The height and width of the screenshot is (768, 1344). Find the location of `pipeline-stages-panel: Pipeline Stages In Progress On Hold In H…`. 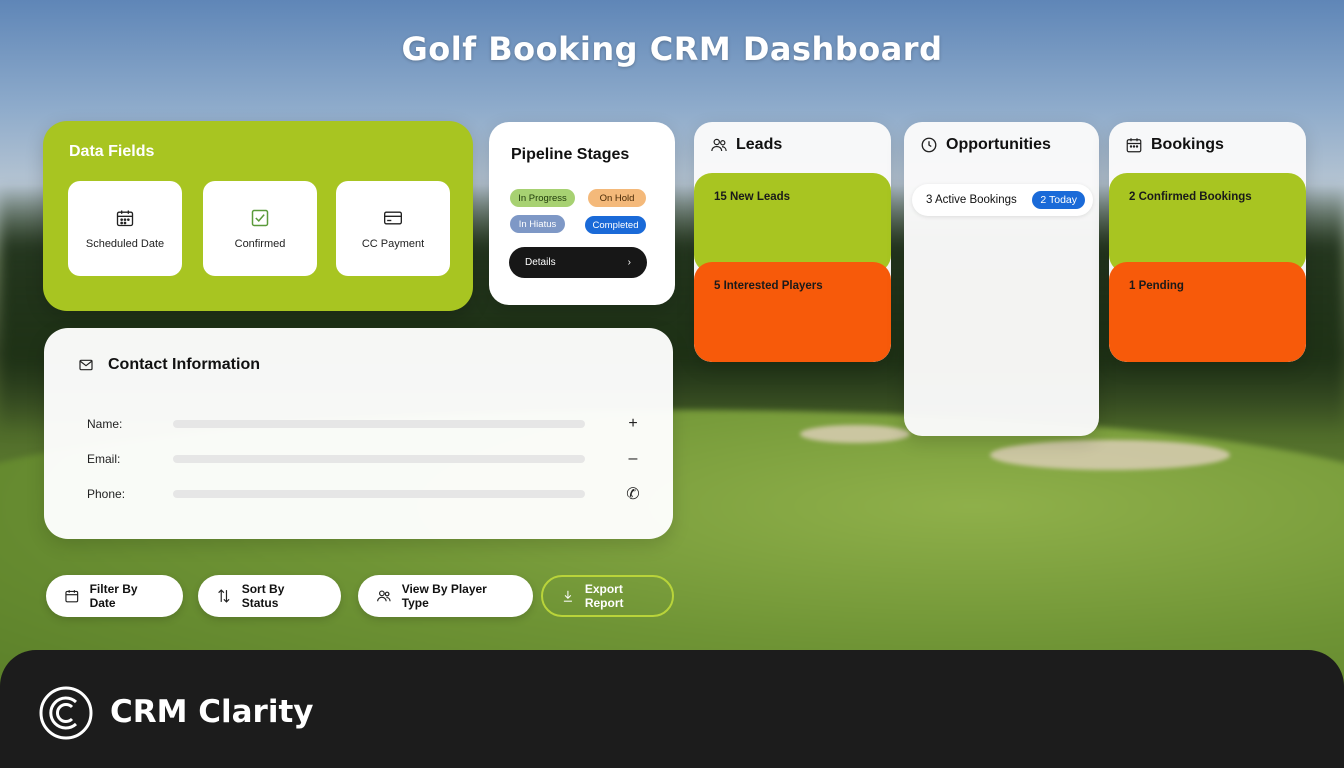

pipeline-stages-panel: Pipeline Stages In Progress On Hold In H… is located at coordinates (582, 213).